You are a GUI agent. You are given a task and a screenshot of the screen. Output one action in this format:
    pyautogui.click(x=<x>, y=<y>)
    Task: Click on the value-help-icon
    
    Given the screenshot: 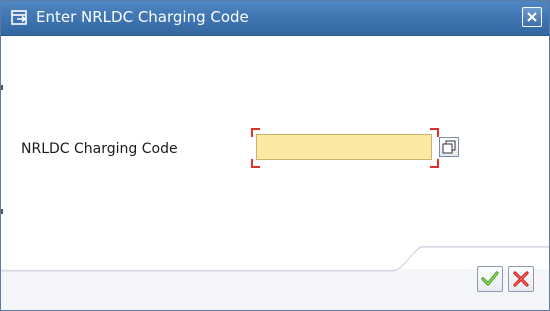 What is the action you would take?
    pyautogui.click(x=449, y=147)
    